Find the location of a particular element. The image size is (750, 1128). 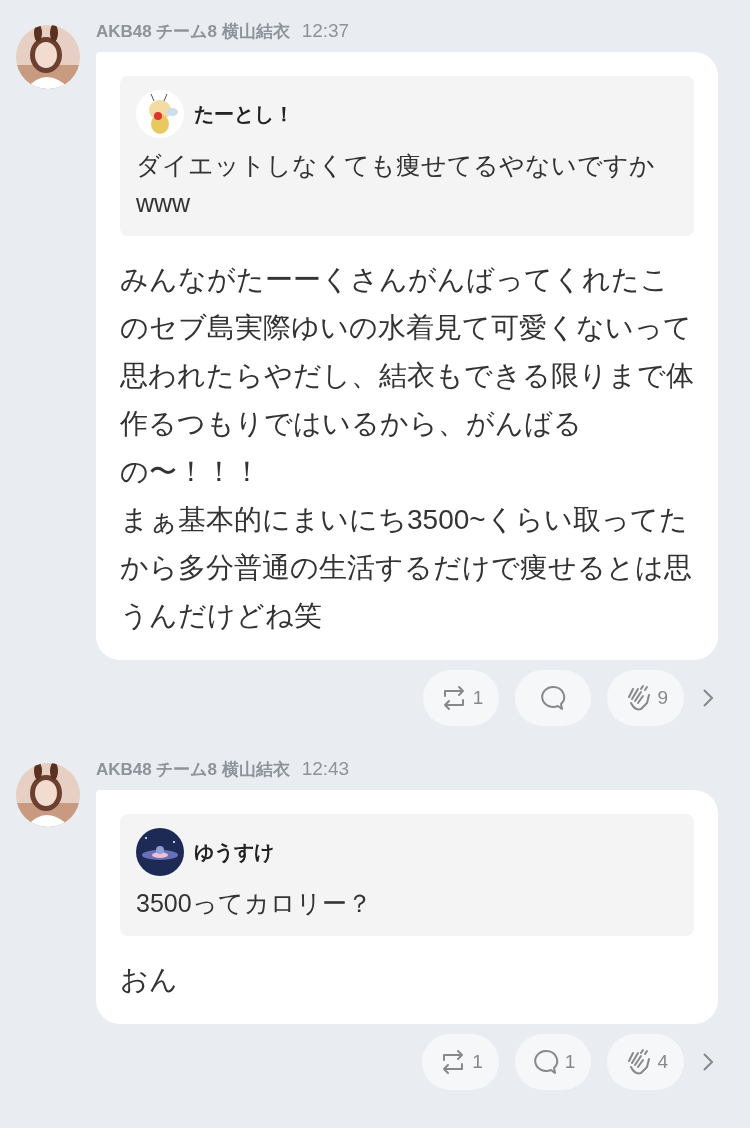

clap-button: 4 is located at coordinates (645, 1062).